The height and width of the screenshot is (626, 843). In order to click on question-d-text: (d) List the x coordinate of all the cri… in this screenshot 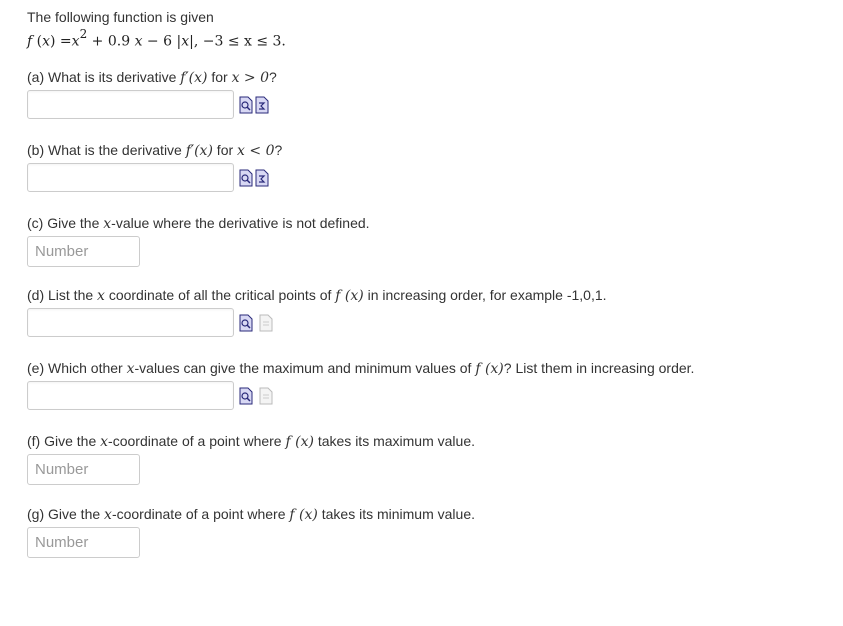, I will do `click(317, 295)`.